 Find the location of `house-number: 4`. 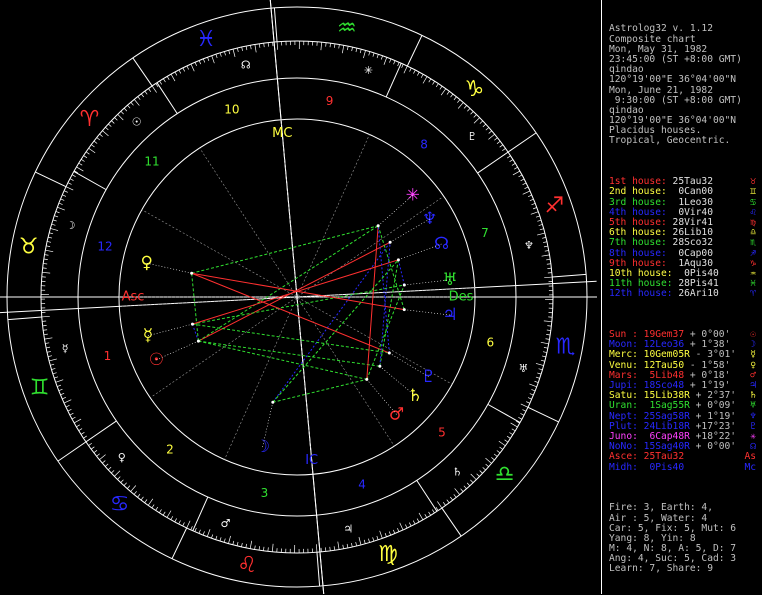

house-number: 4 is located at coordinates (362, 485).